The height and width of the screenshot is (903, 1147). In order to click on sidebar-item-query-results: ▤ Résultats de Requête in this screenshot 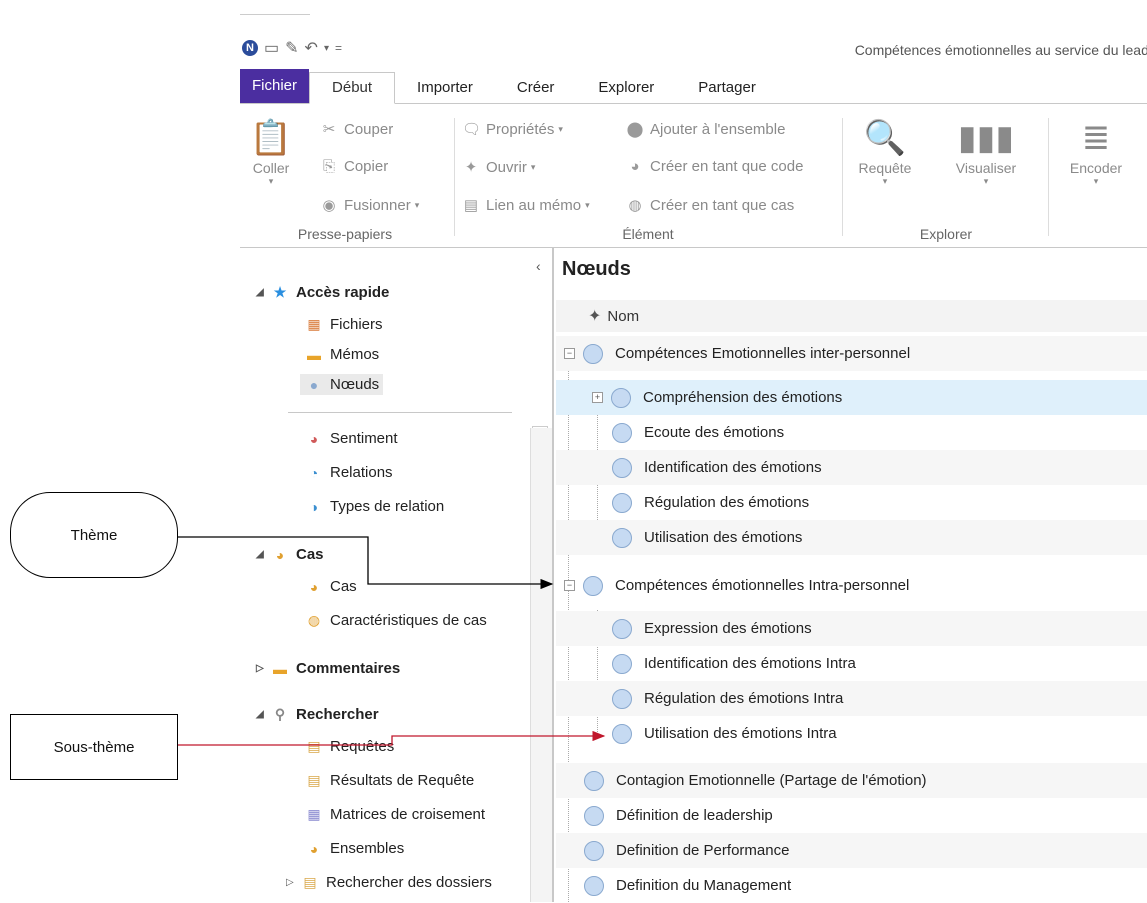, I will do `click(389, 780)`.